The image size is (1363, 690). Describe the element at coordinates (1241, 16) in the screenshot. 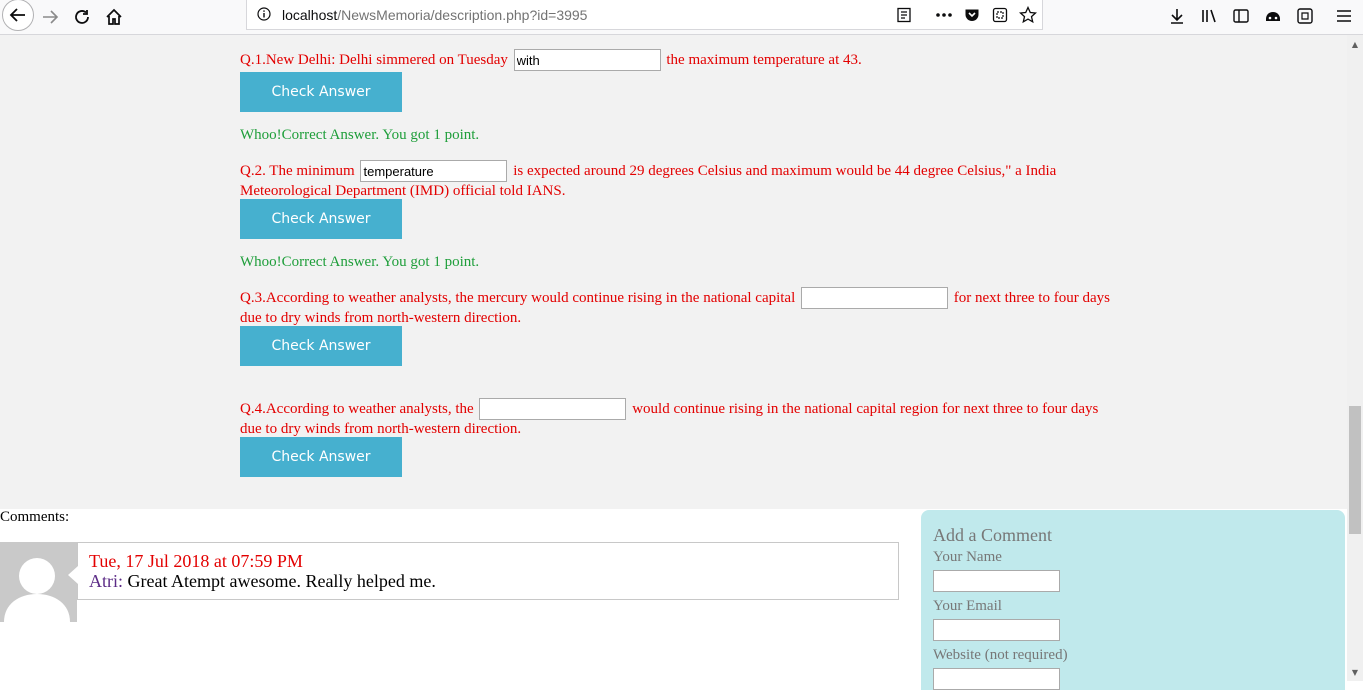

I see `sidebar-icon` at that location.